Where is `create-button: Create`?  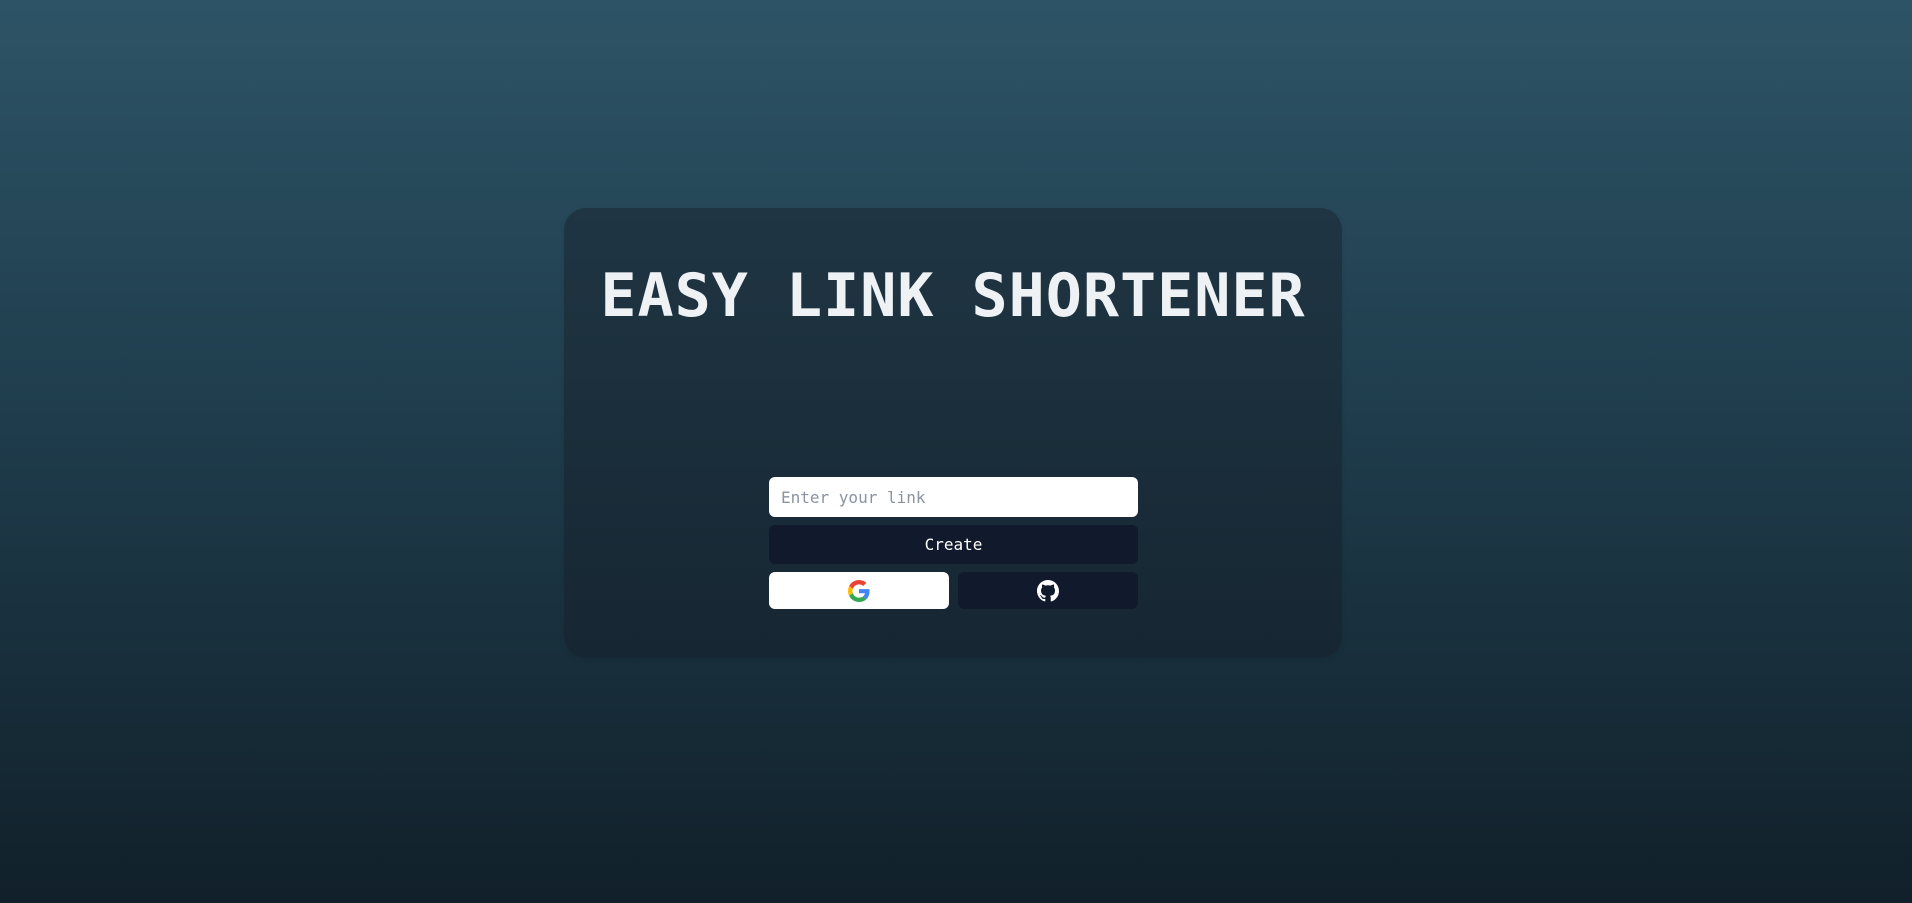
create-button: Create is located at coordinates (953, 544).